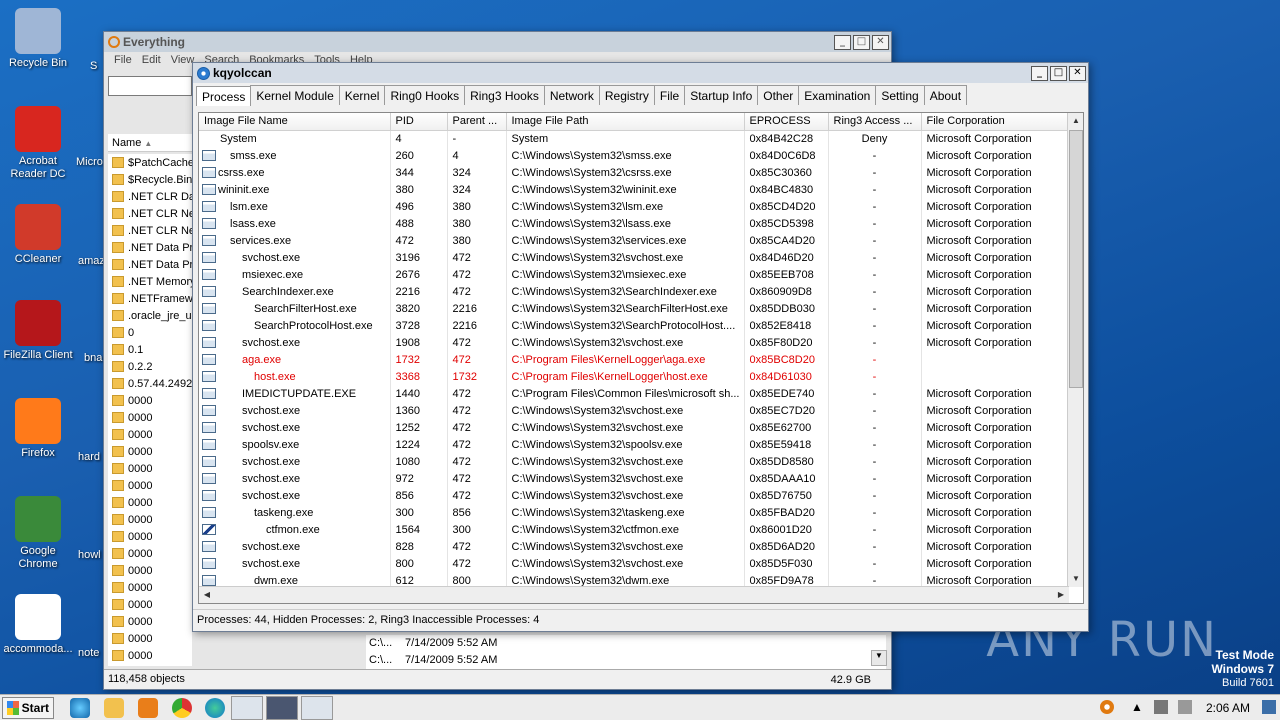  Describe the element at coordinates (295, 95) in the screenshot. I see `tab-kernel-module: Kernel Module` at that location.